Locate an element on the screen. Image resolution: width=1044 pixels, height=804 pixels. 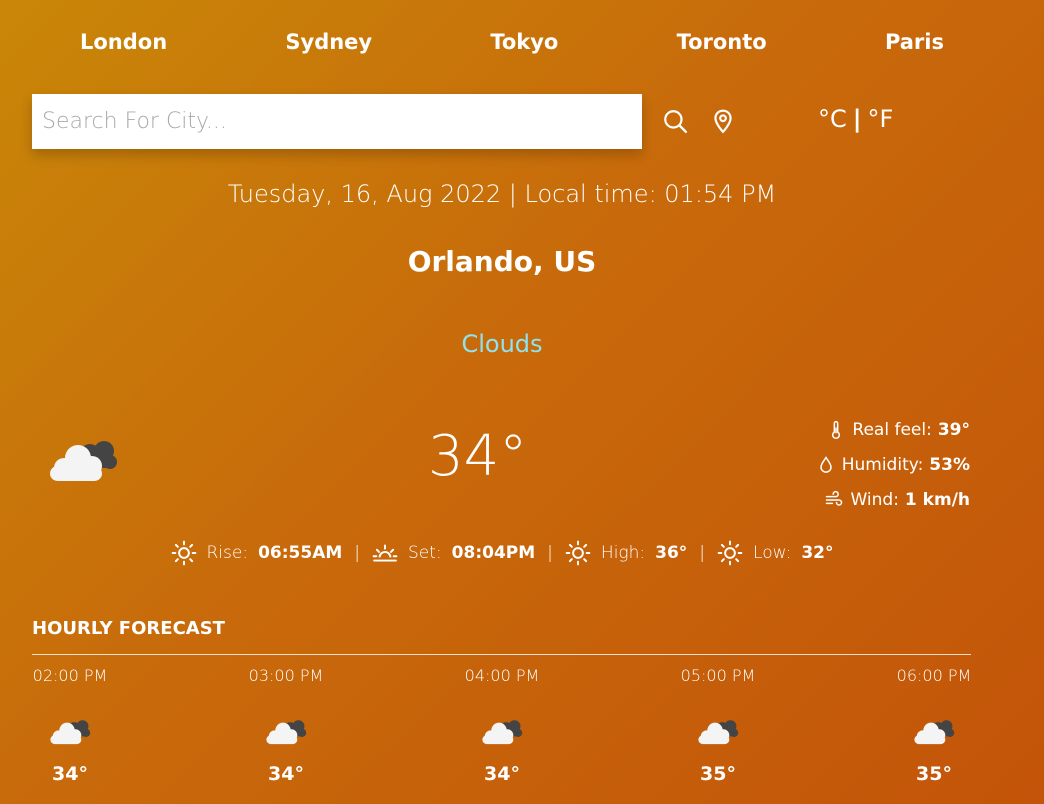
city-link-toronto: Toronto is located at coordinates (722, 42).